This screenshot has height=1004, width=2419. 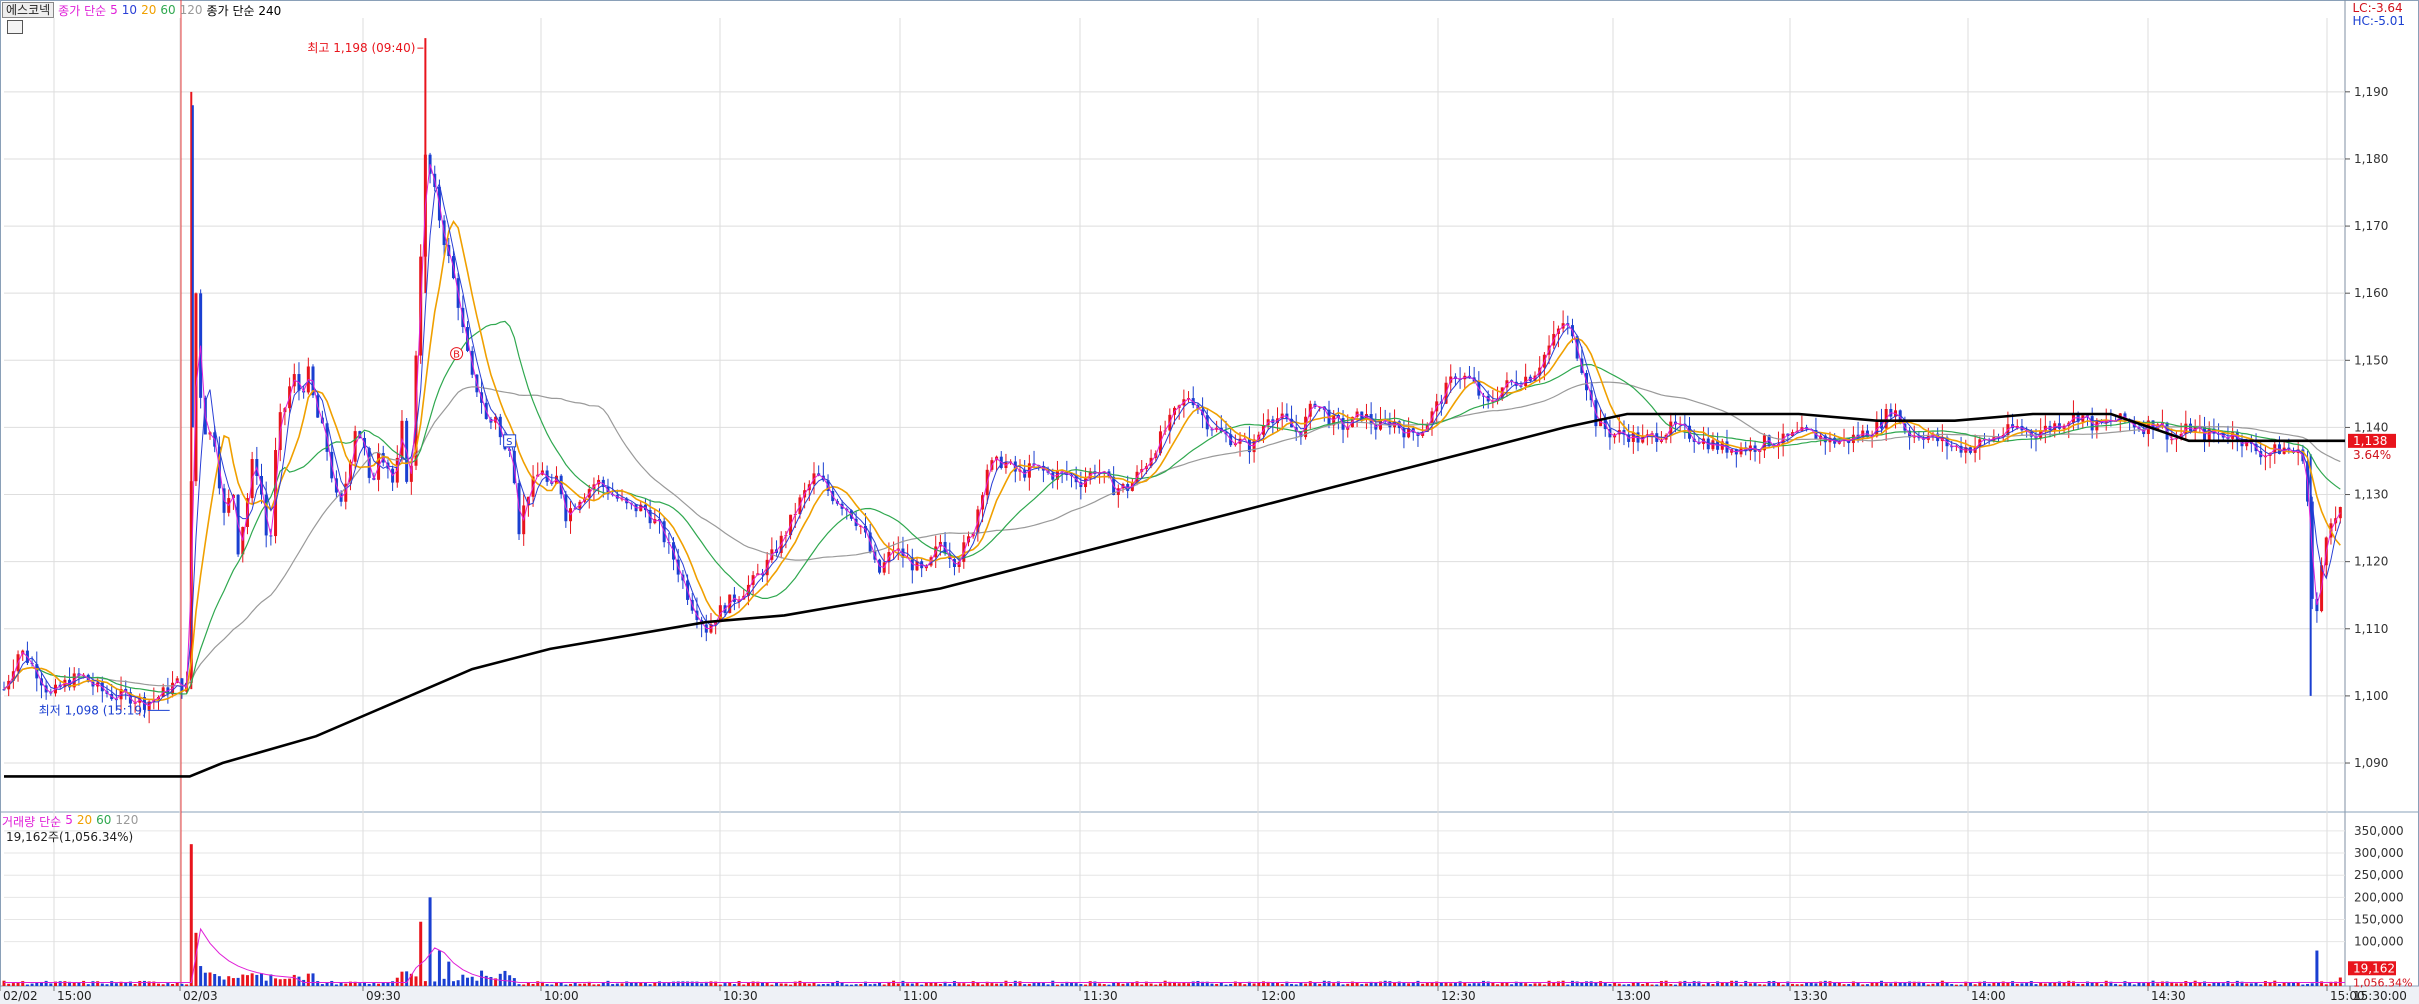 I want to click on time-tick-label: 13:30, so click(x=1810, y=996).